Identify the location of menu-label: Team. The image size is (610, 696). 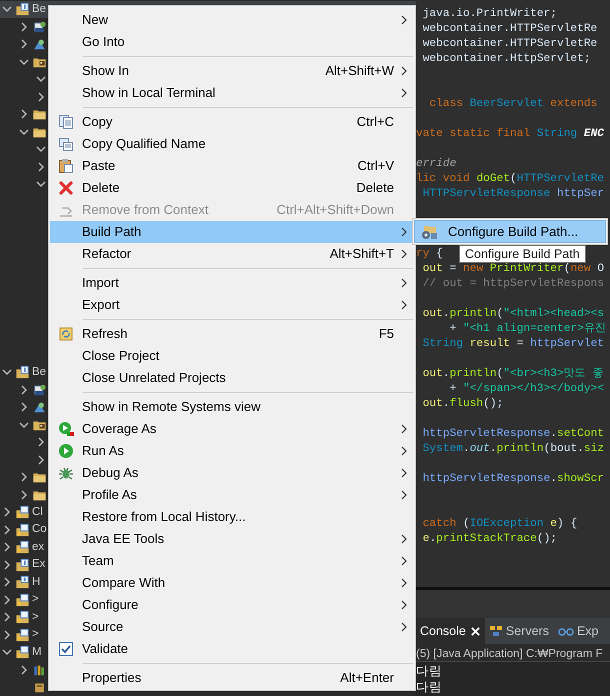
(98, 561).